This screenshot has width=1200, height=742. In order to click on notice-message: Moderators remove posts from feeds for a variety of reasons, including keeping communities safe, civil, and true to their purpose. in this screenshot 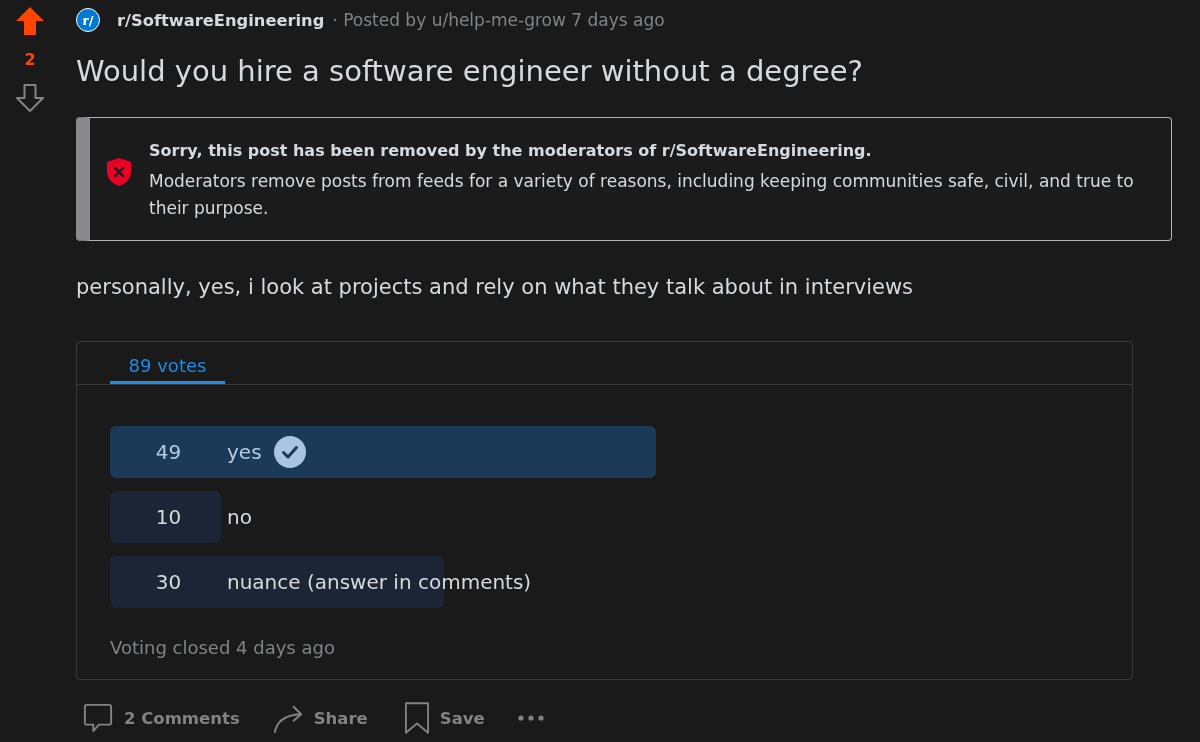, I will do `click(641, 194)`.